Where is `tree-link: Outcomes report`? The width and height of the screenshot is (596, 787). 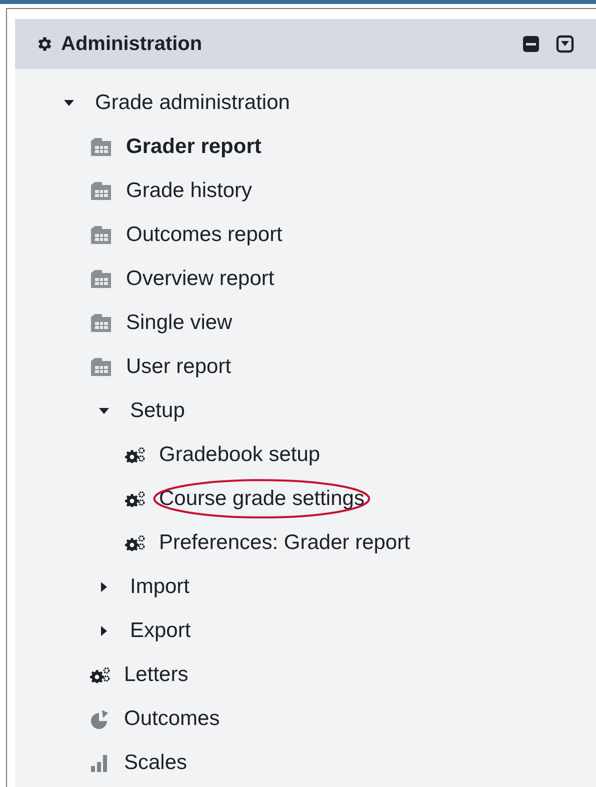 tree-link: Outcomes report is located at coordinates (204, 234).